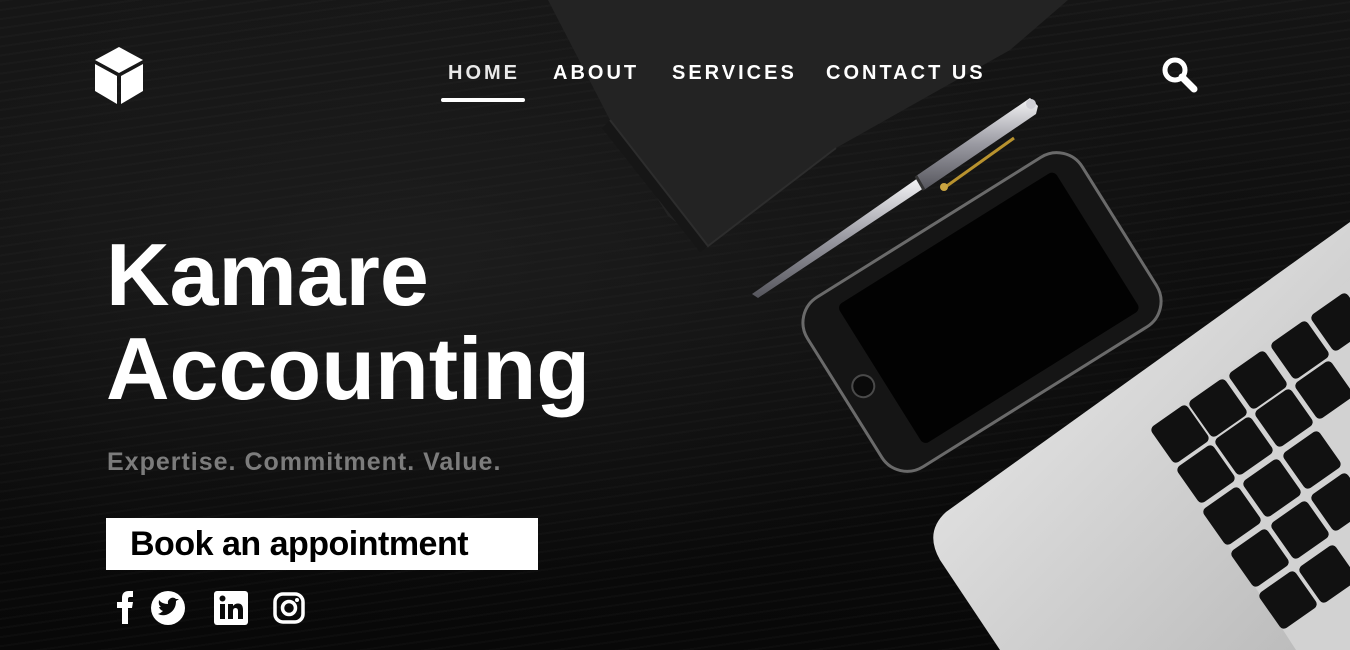 This screenshot has height=650, width=1350. What do you see at coordinates (125, 608) in the screenshot?
I see `facebook-icon` at bounding box center [125, 608].